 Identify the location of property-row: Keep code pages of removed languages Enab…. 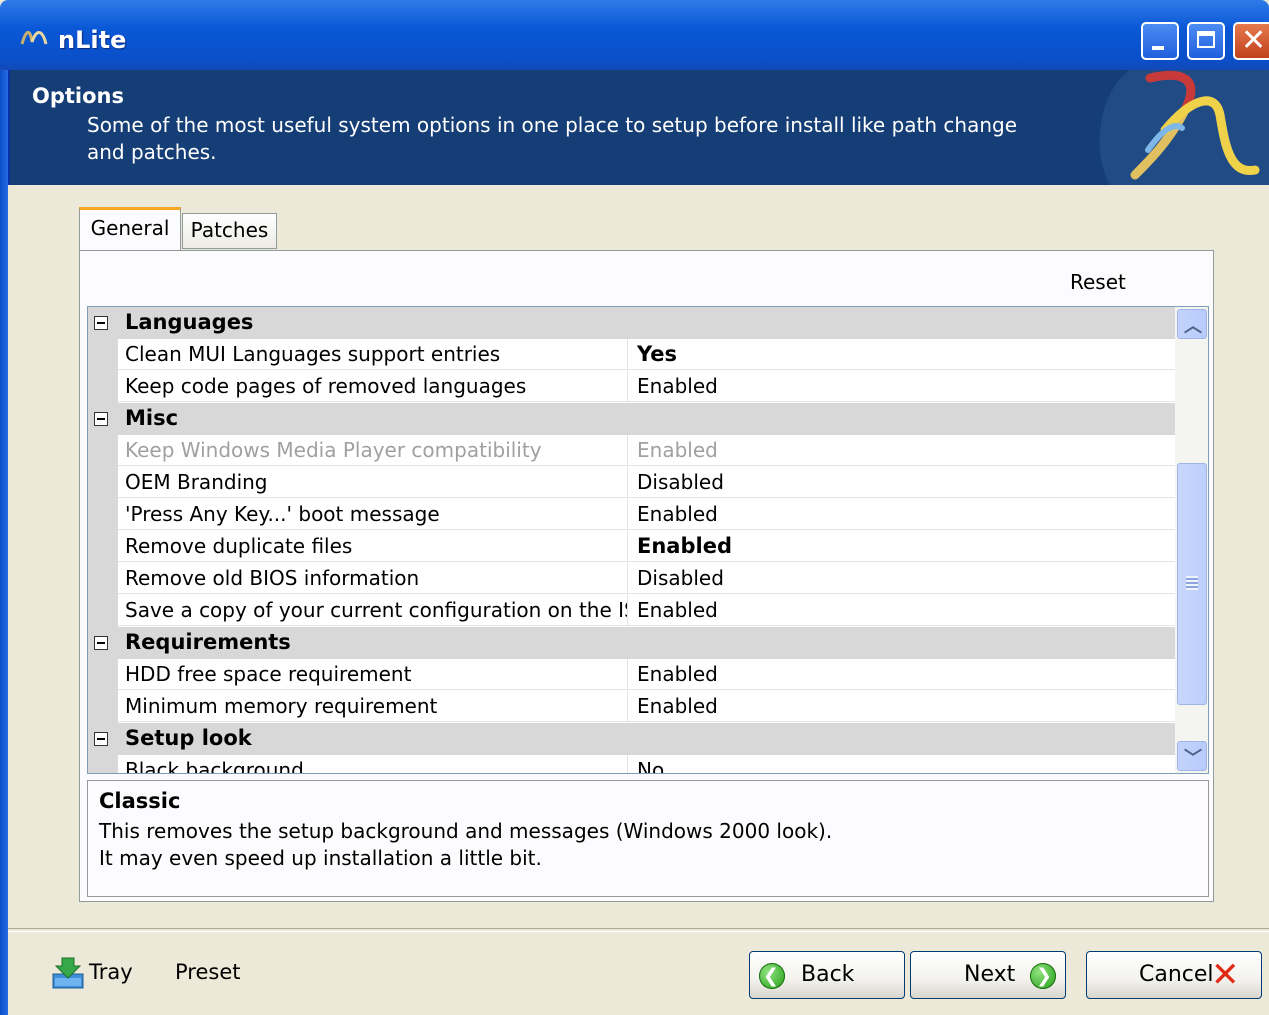
(631, 387).